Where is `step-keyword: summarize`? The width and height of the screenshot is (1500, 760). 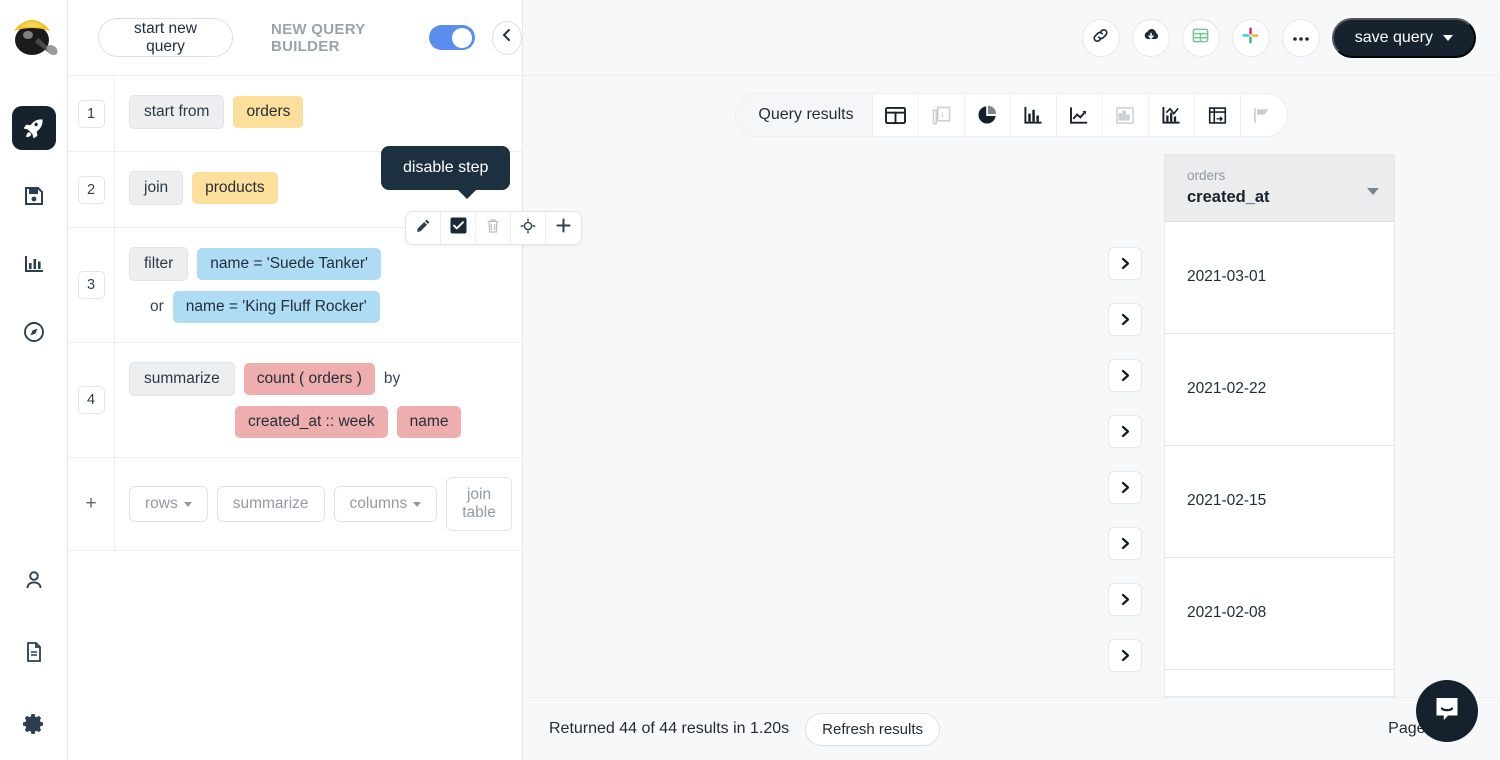
step-keyword: summarize is located at coordinates (182, 379).